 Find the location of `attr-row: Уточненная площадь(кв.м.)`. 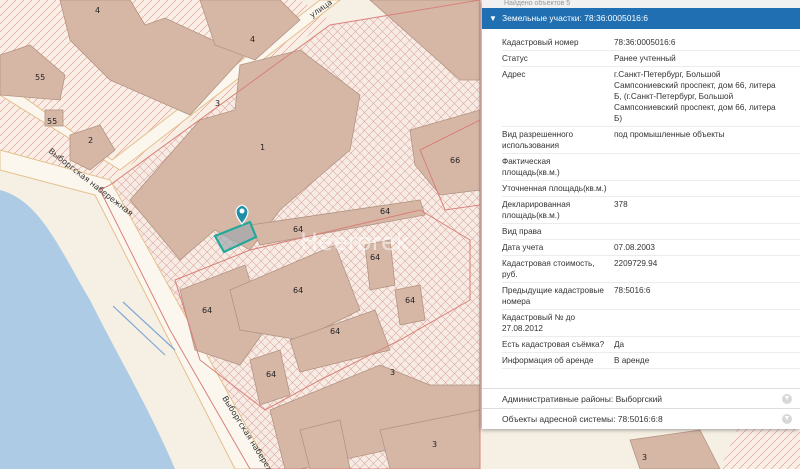

attr-row: Уточненная площадь(кв.м.) is located at coordinates (651, 189).